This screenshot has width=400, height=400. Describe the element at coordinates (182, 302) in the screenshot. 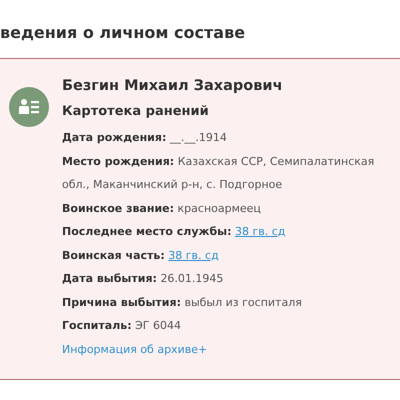

I see `field-text: Причина выбытия: выбыл из госпиталя` at that location.